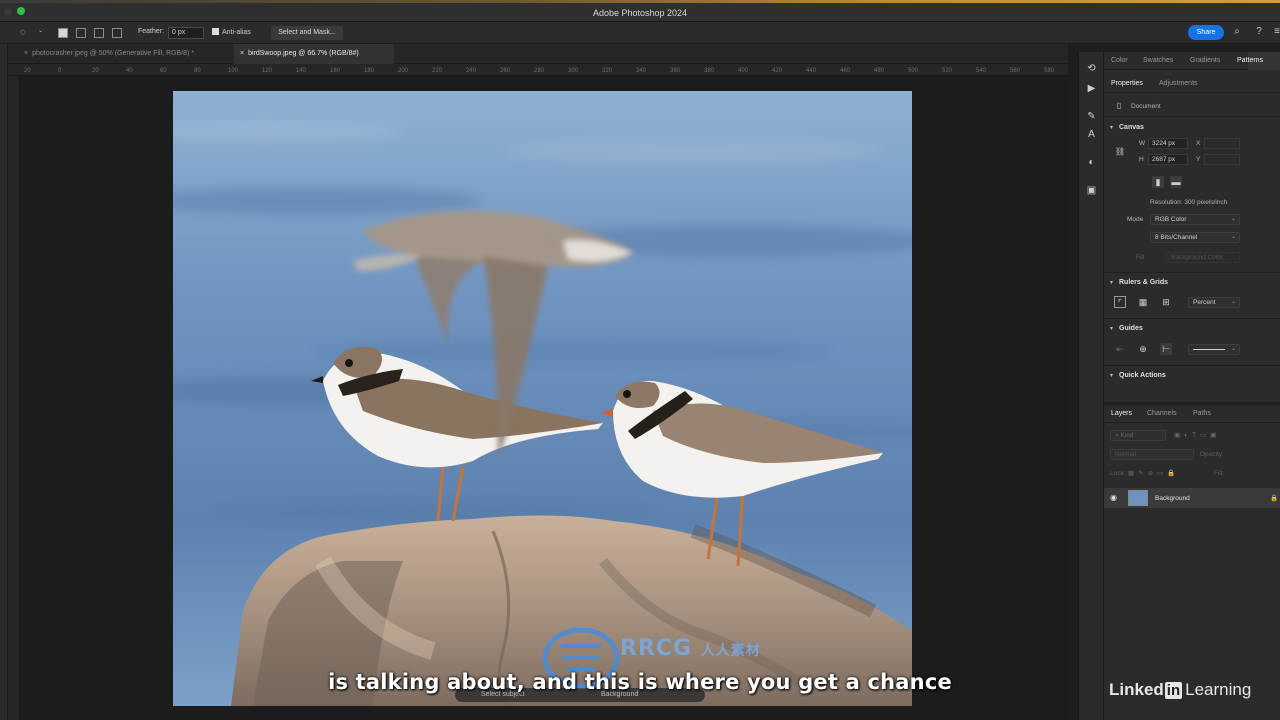 The width and height of the screenshot is (1280, 720). I want to click on ruler-tick: 500, so click(913, 71).